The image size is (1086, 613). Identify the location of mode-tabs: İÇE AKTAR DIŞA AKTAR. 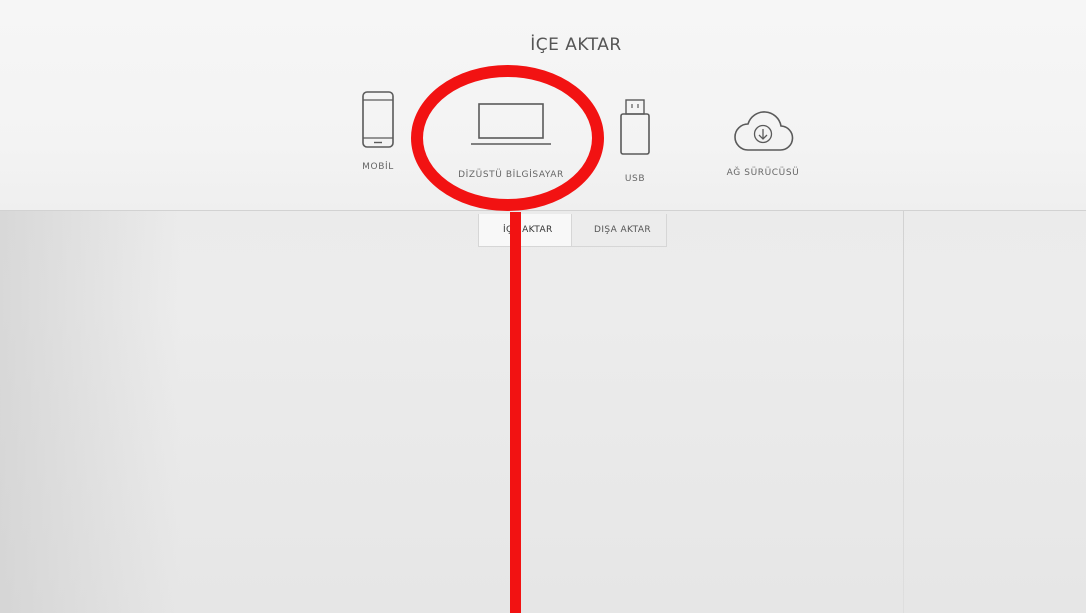
(572, 230).